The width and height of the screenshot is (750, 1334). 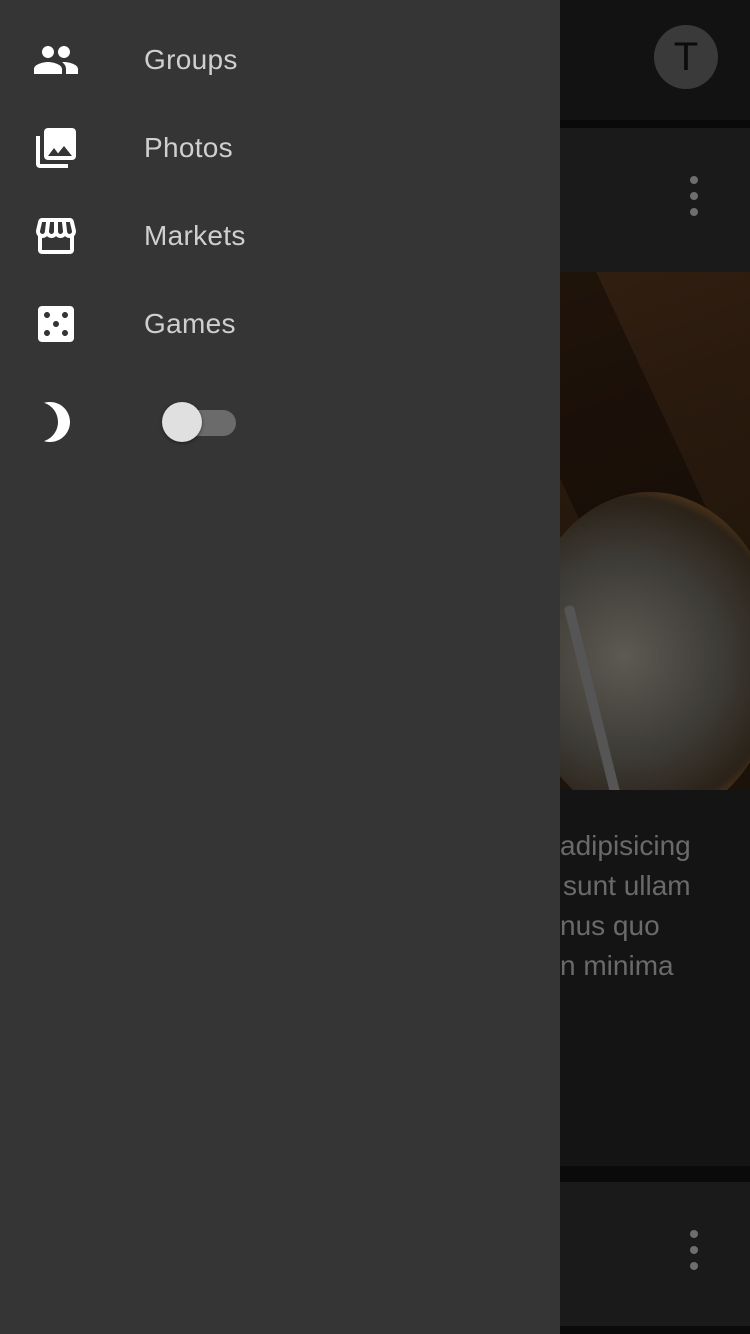 I want to click on drawer-item-label: Games, so click(x=190, y=323).